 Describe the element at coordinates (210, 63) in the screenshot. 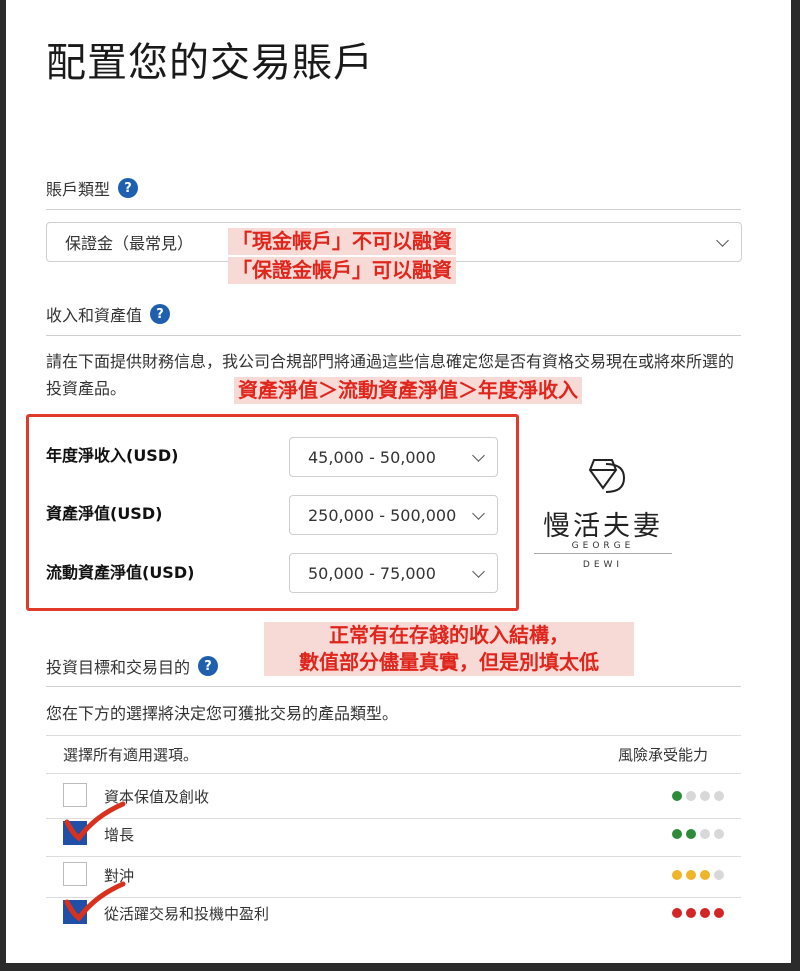

I see `page-title: 配置您的交易賬戶` at that location.